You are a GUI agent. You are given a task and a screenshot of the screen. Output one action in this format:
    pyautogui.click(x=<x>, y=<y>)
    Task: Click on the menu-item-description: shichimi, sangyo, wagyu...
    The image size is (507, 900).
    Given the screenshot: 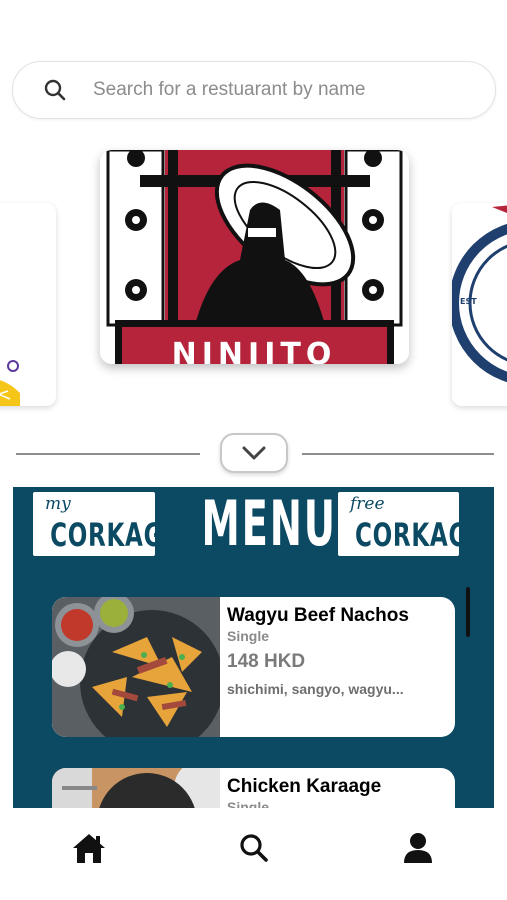 What is the action you would take?
    pyautogui.click(x=315, y=689)
    